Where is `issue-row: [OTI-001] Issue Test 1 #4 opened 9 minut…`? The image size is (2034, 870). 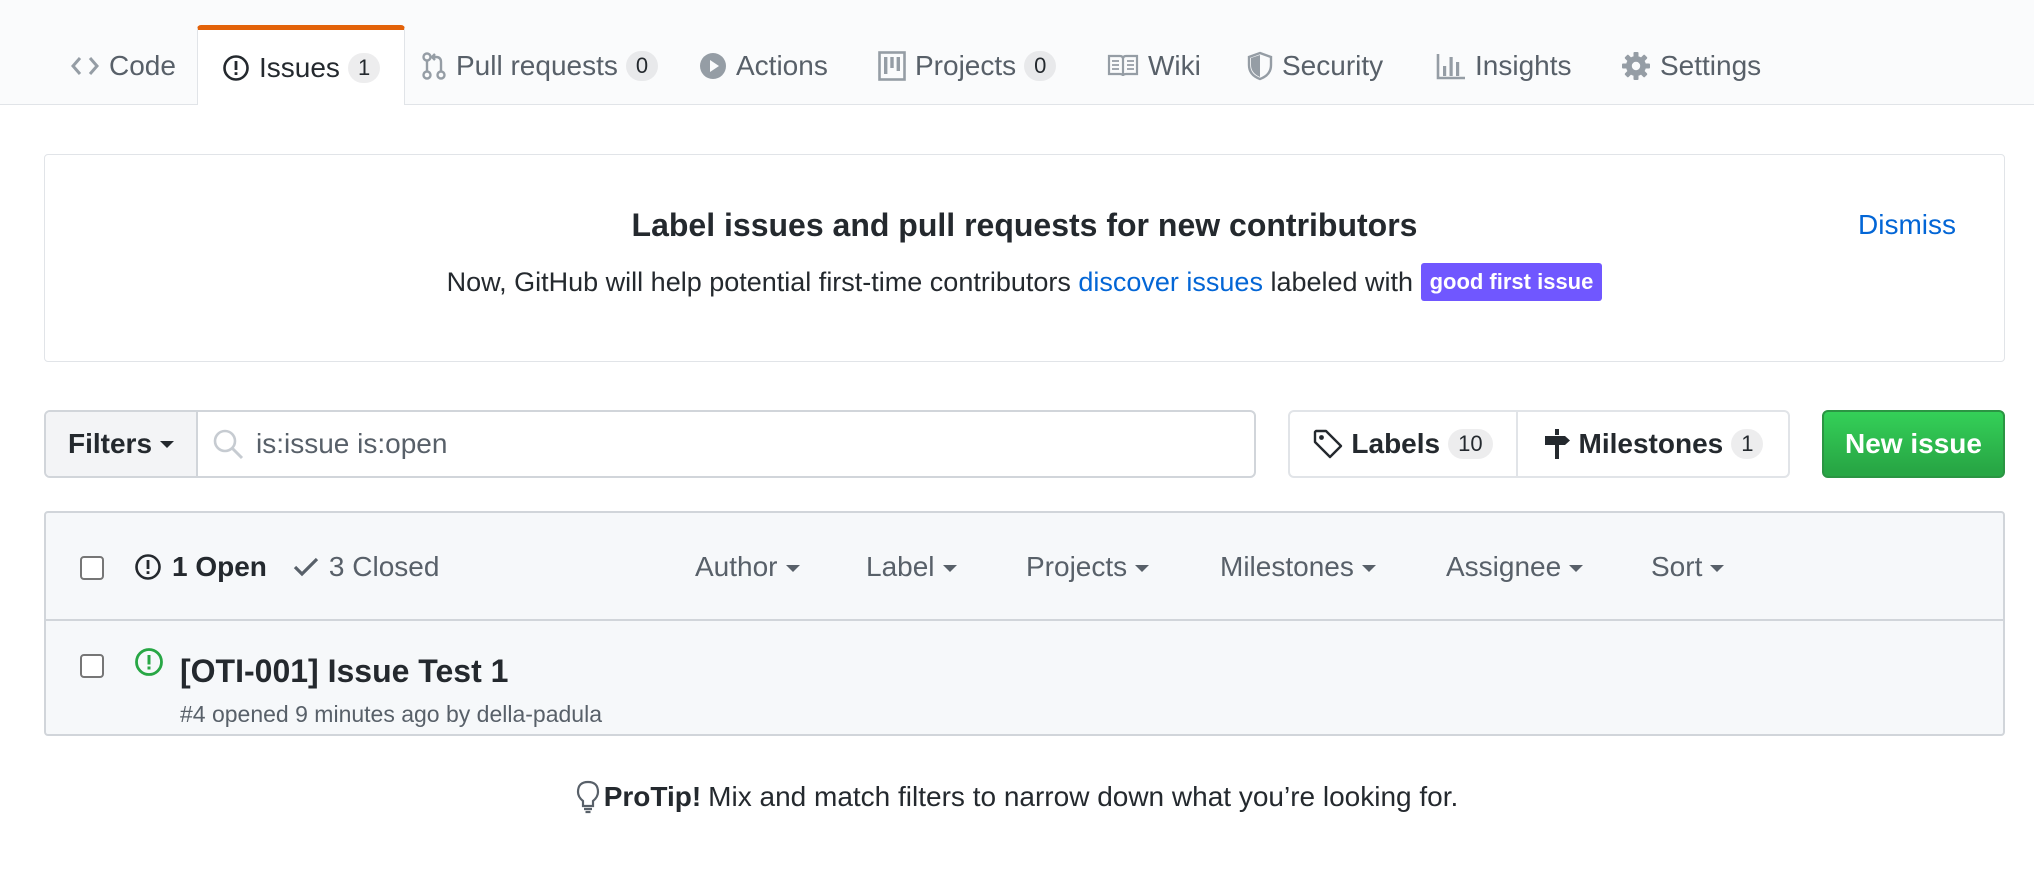 issue-row: [OTI-001] Issue Test 1 #4 opened 9 minut… is located at coordinates (1024, 678).